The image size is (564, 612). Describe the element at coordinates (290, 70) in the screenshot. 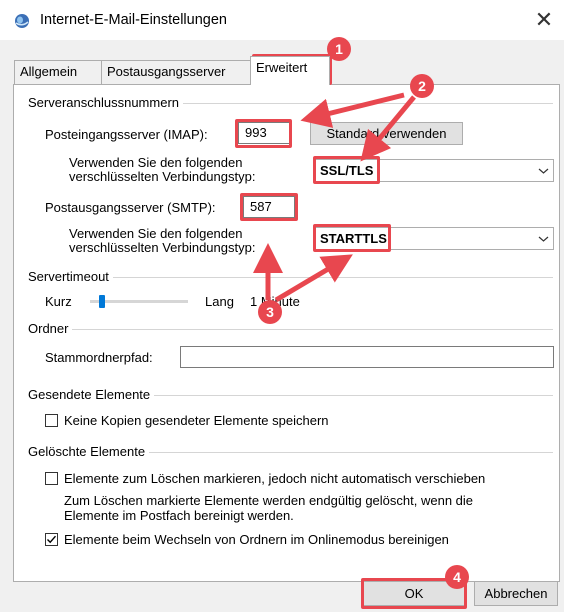

I see `tab-erweitert: Erweitert` at that location.